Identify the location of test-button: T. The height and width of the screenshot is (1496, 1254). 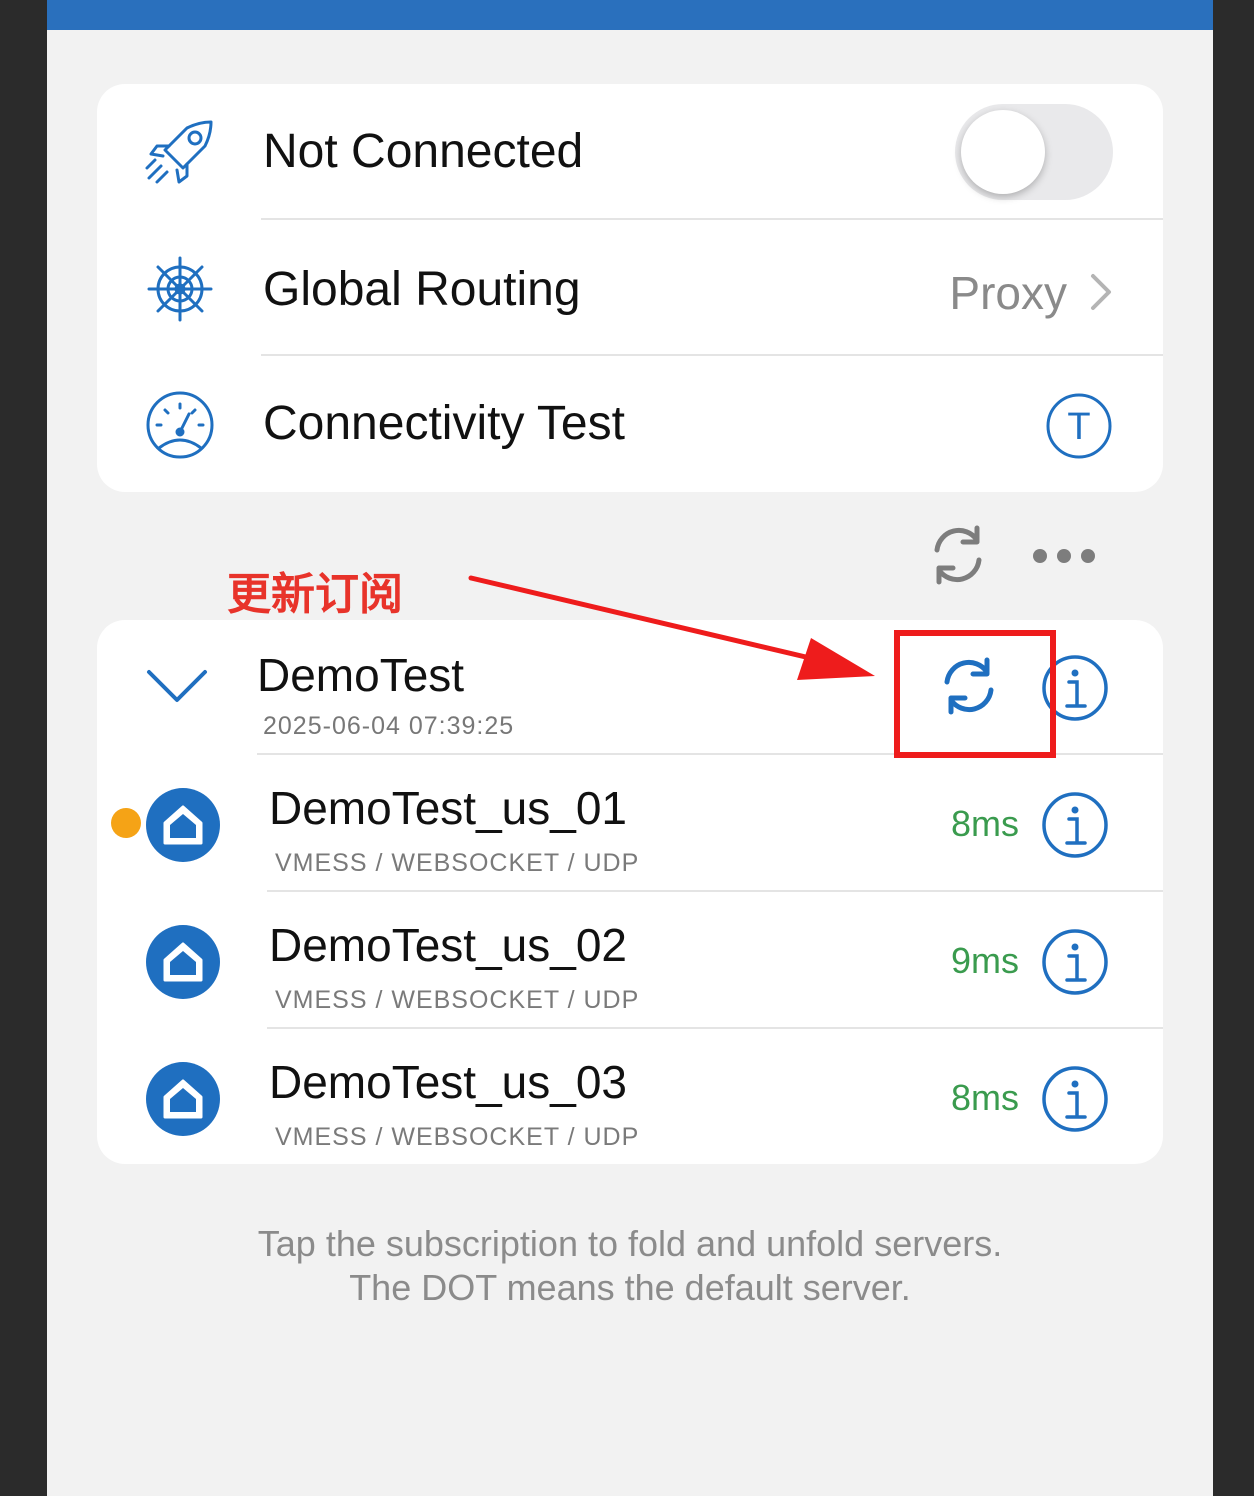
(1079, 426).